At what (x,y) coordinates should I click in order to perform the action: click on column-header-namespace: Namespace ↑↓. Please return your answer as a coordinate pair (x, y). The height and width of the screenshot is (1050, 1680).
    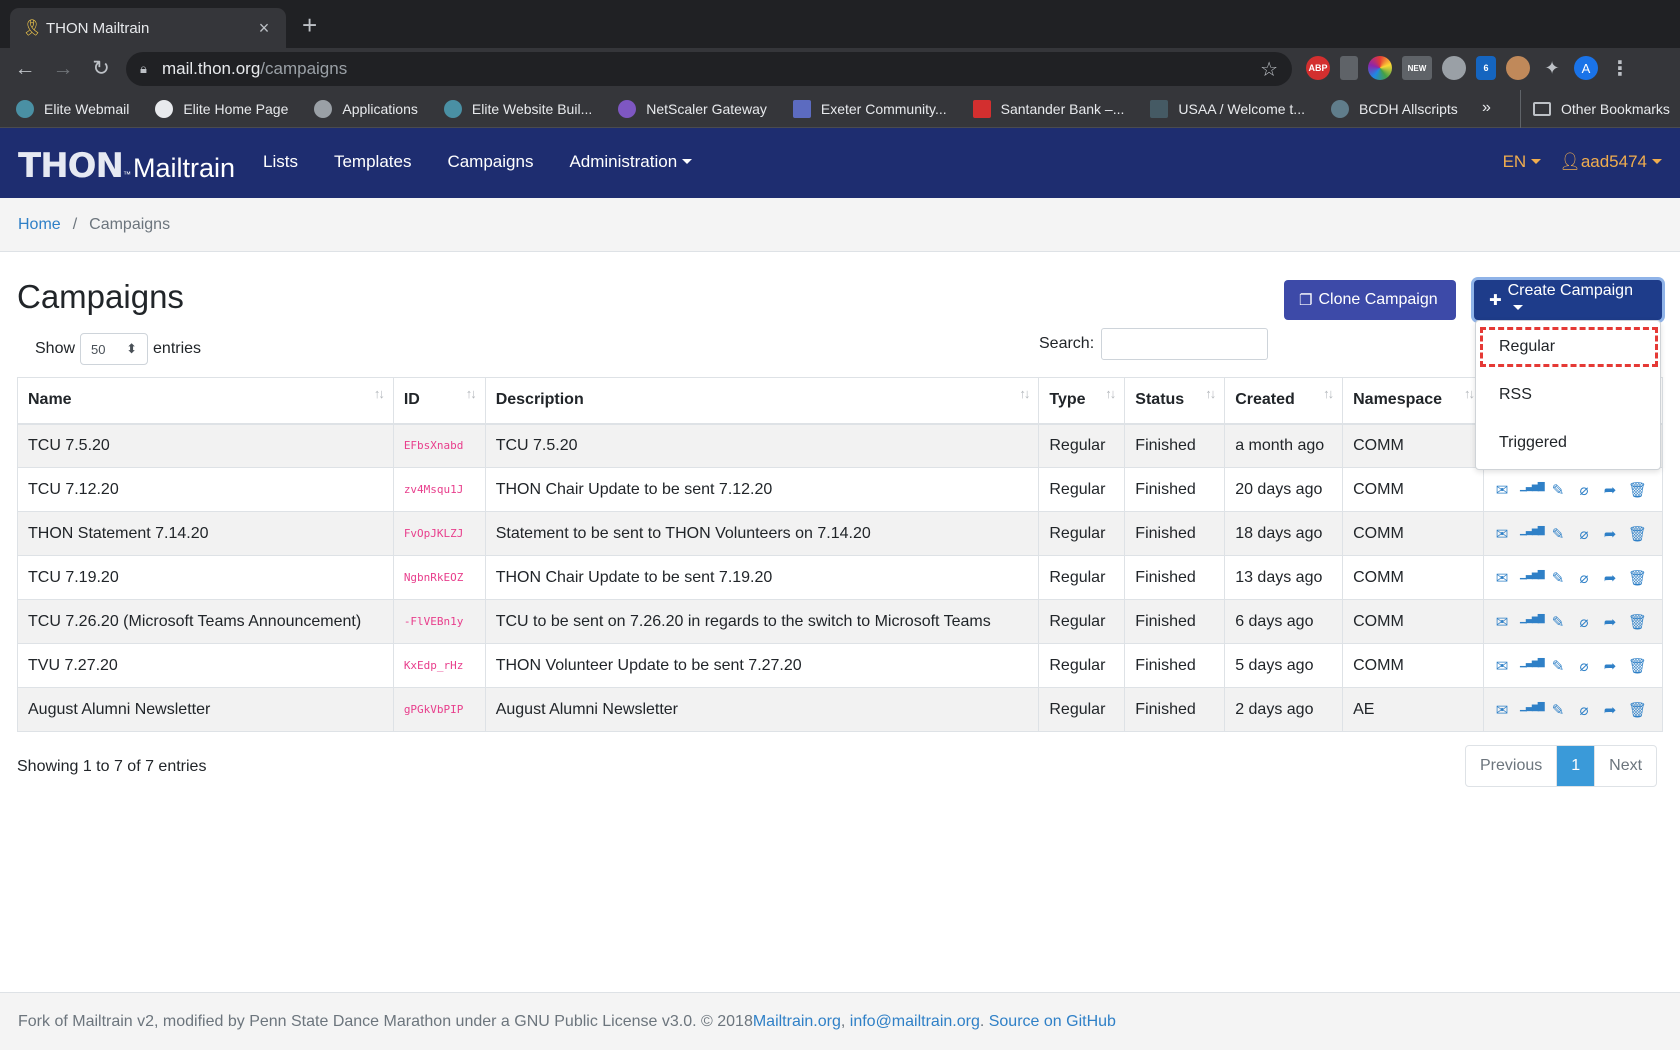
    Looking at the image, I should click on (1413, 401).